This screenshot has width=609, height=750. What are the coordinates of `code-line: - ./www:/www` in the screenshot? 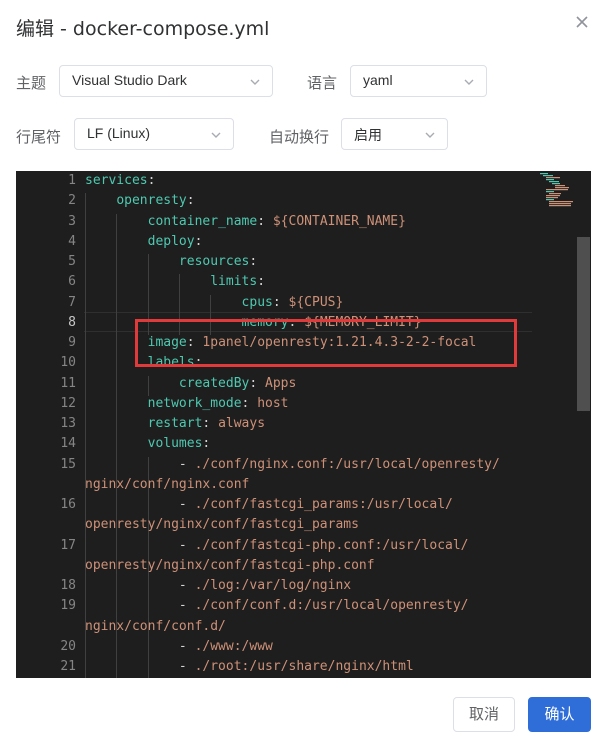 It's located at (179, 646).